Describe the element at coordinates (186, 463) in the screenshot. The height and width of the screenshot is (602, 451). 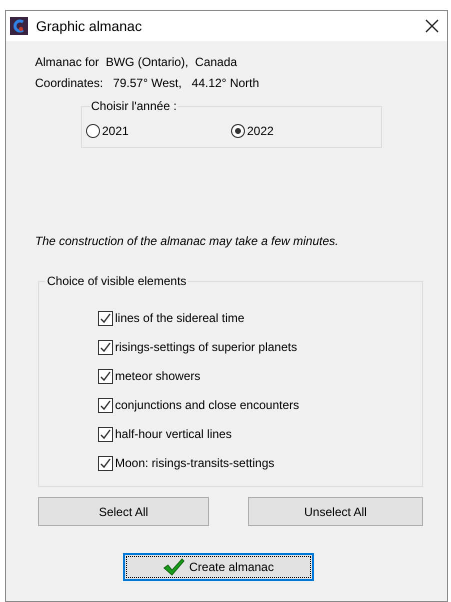
I see `option-checkbox: Moon: risings-transits-settings` at that location.